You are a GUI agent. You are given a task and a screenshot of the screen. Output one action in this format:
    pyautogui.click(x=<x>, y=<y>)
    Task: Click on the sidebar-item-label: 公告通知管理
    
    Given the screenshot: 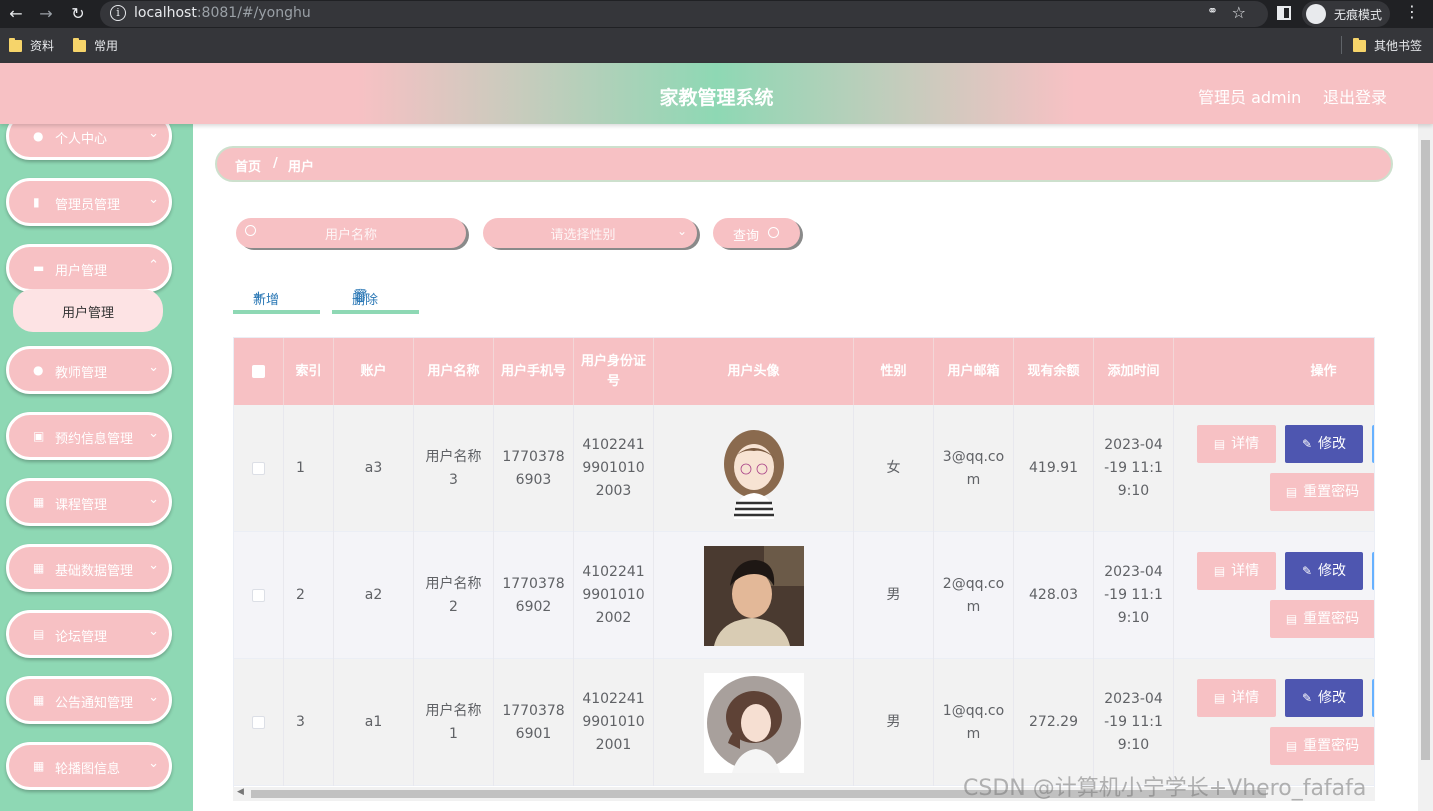 What is the action you would take?
    pyautogui.click(x=94, y=703)
    